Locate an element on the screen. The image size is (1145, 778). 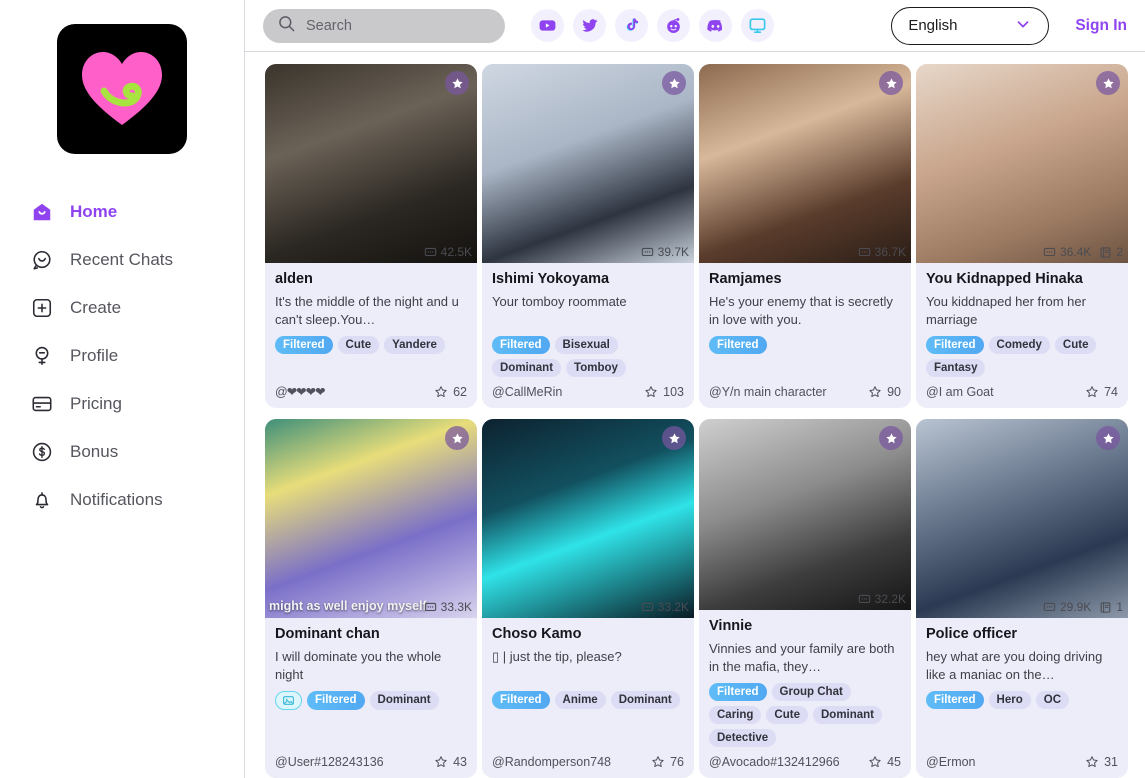
sidebar-item-recent-chats: Recent Chats is located at coordinates (137, 260).